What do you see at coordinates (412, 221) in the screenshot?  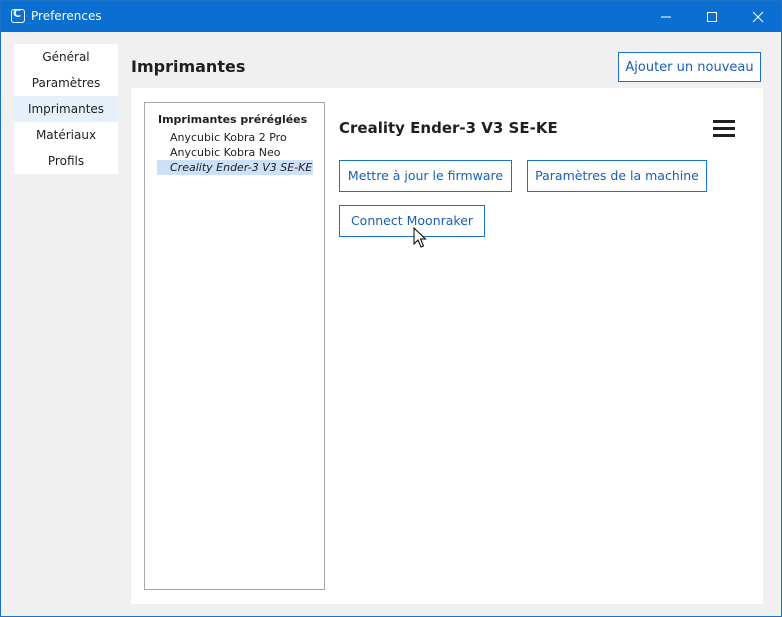 I see `connect-moonraker-button: Connect Moonraker` at bounding box center [412, 221].